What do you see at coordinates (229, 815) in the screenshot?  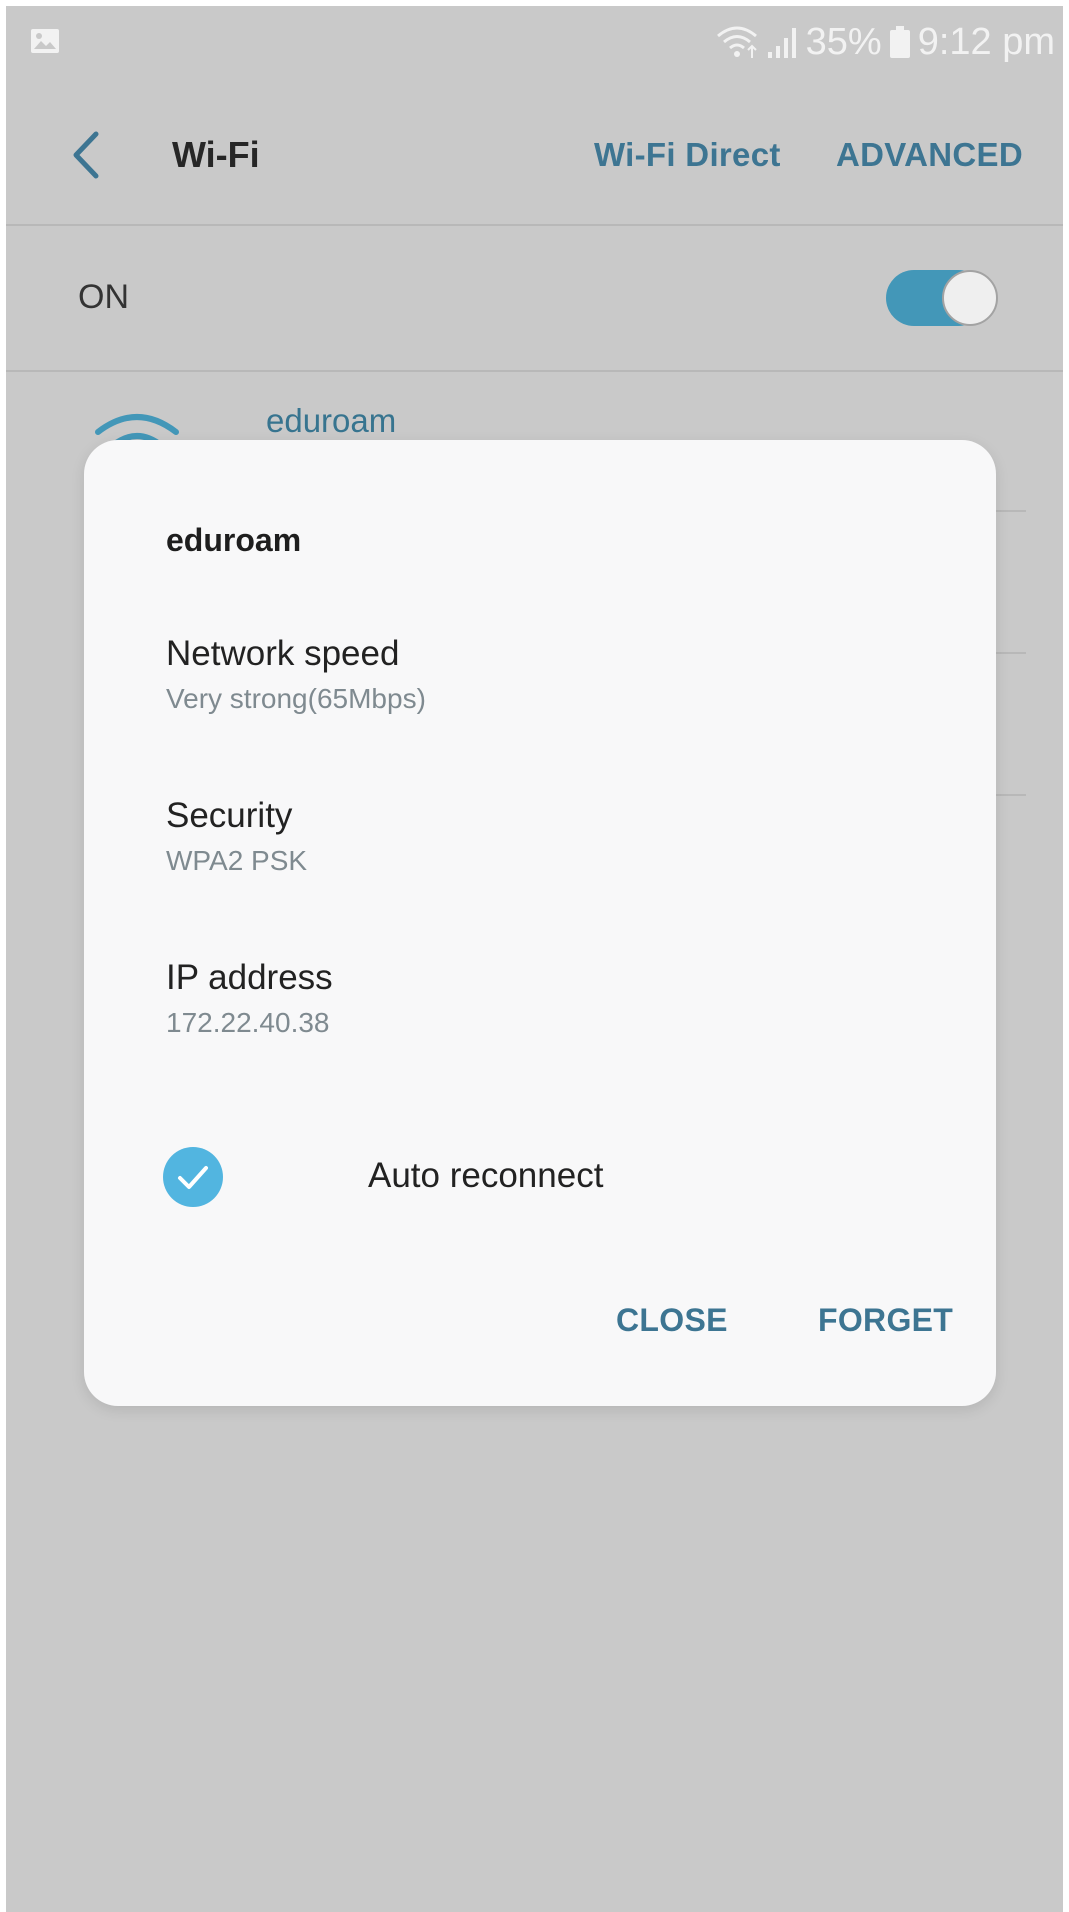 I see `security-label: Security` at bounding box center [229, 815].